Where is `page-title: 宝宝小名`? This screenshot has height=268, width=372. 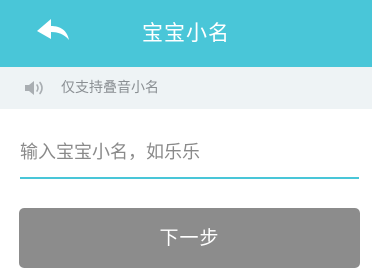 page-title: 宝宝小名 is located at coordinates (186, 33).